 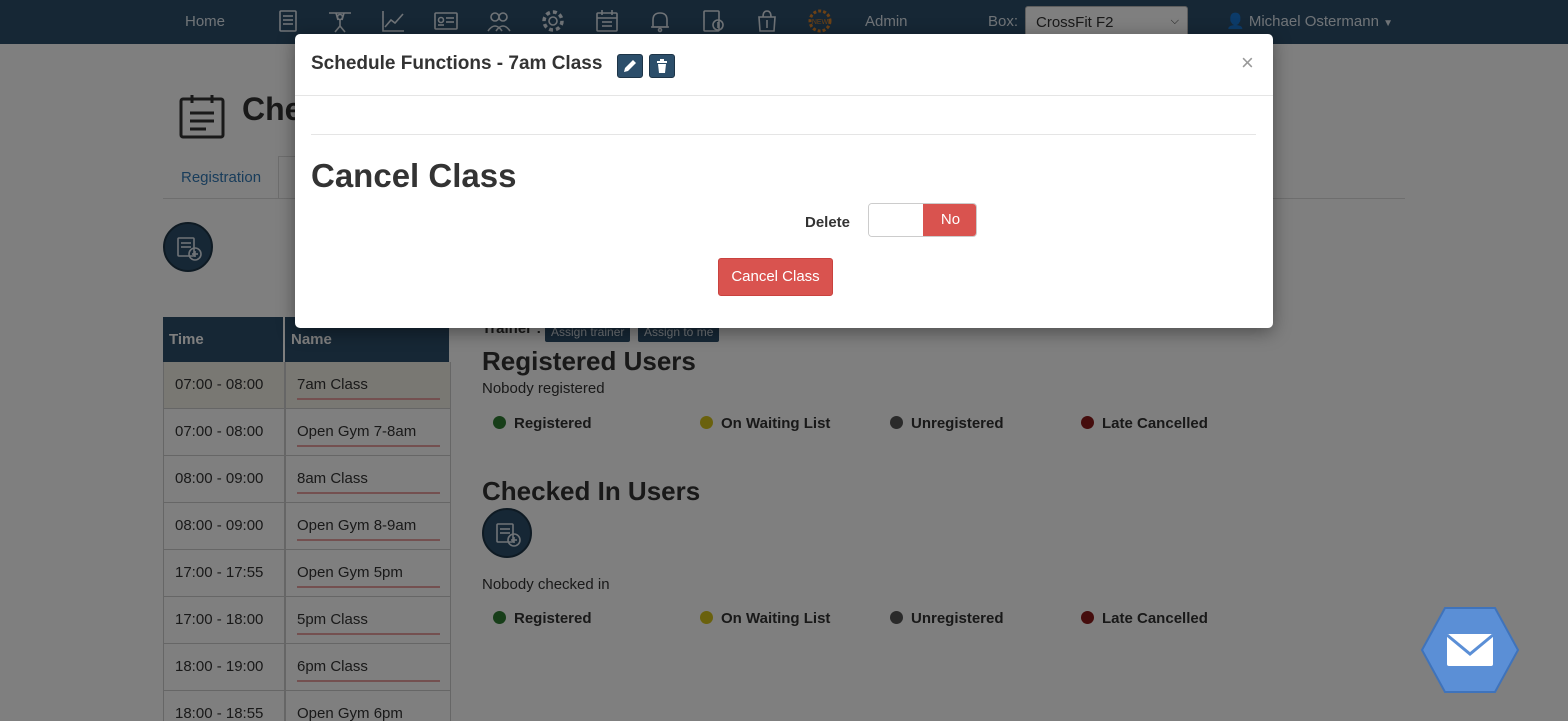 I want to click on edit-button, so click(x=630, y=66).